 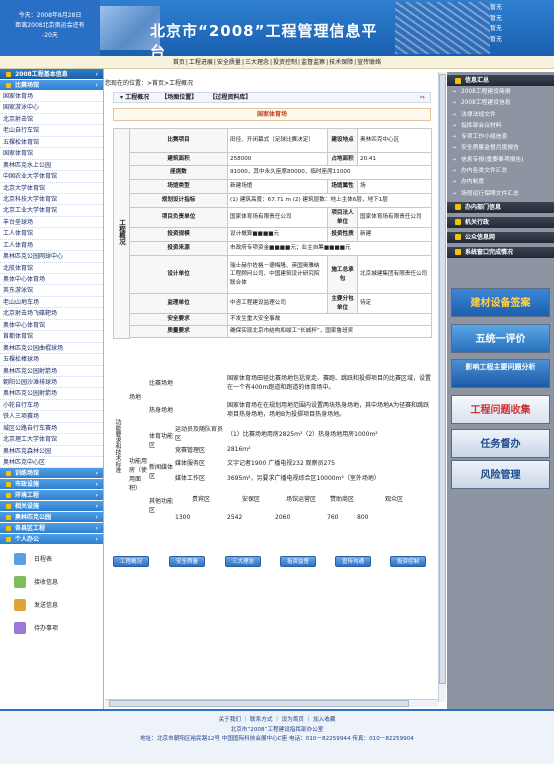 I want to click on tool-icon, so click(x=20, y=582).